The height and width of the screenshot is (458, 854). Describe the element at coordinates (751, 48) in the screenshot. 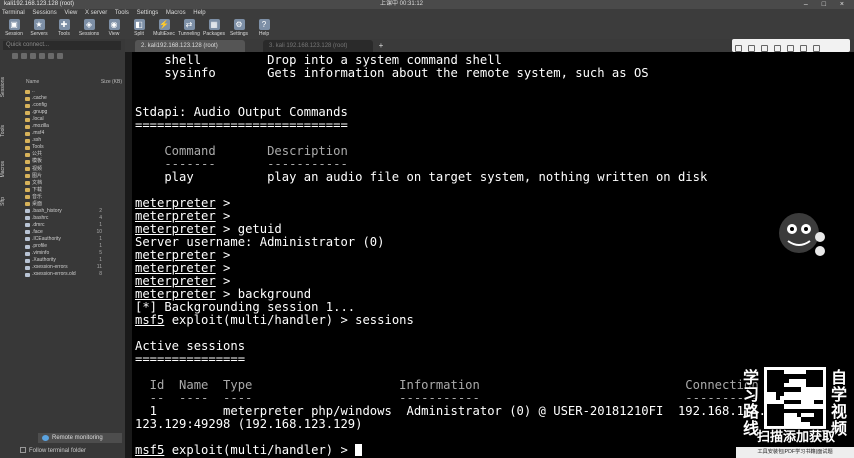

I see `pen-icon` at that location.